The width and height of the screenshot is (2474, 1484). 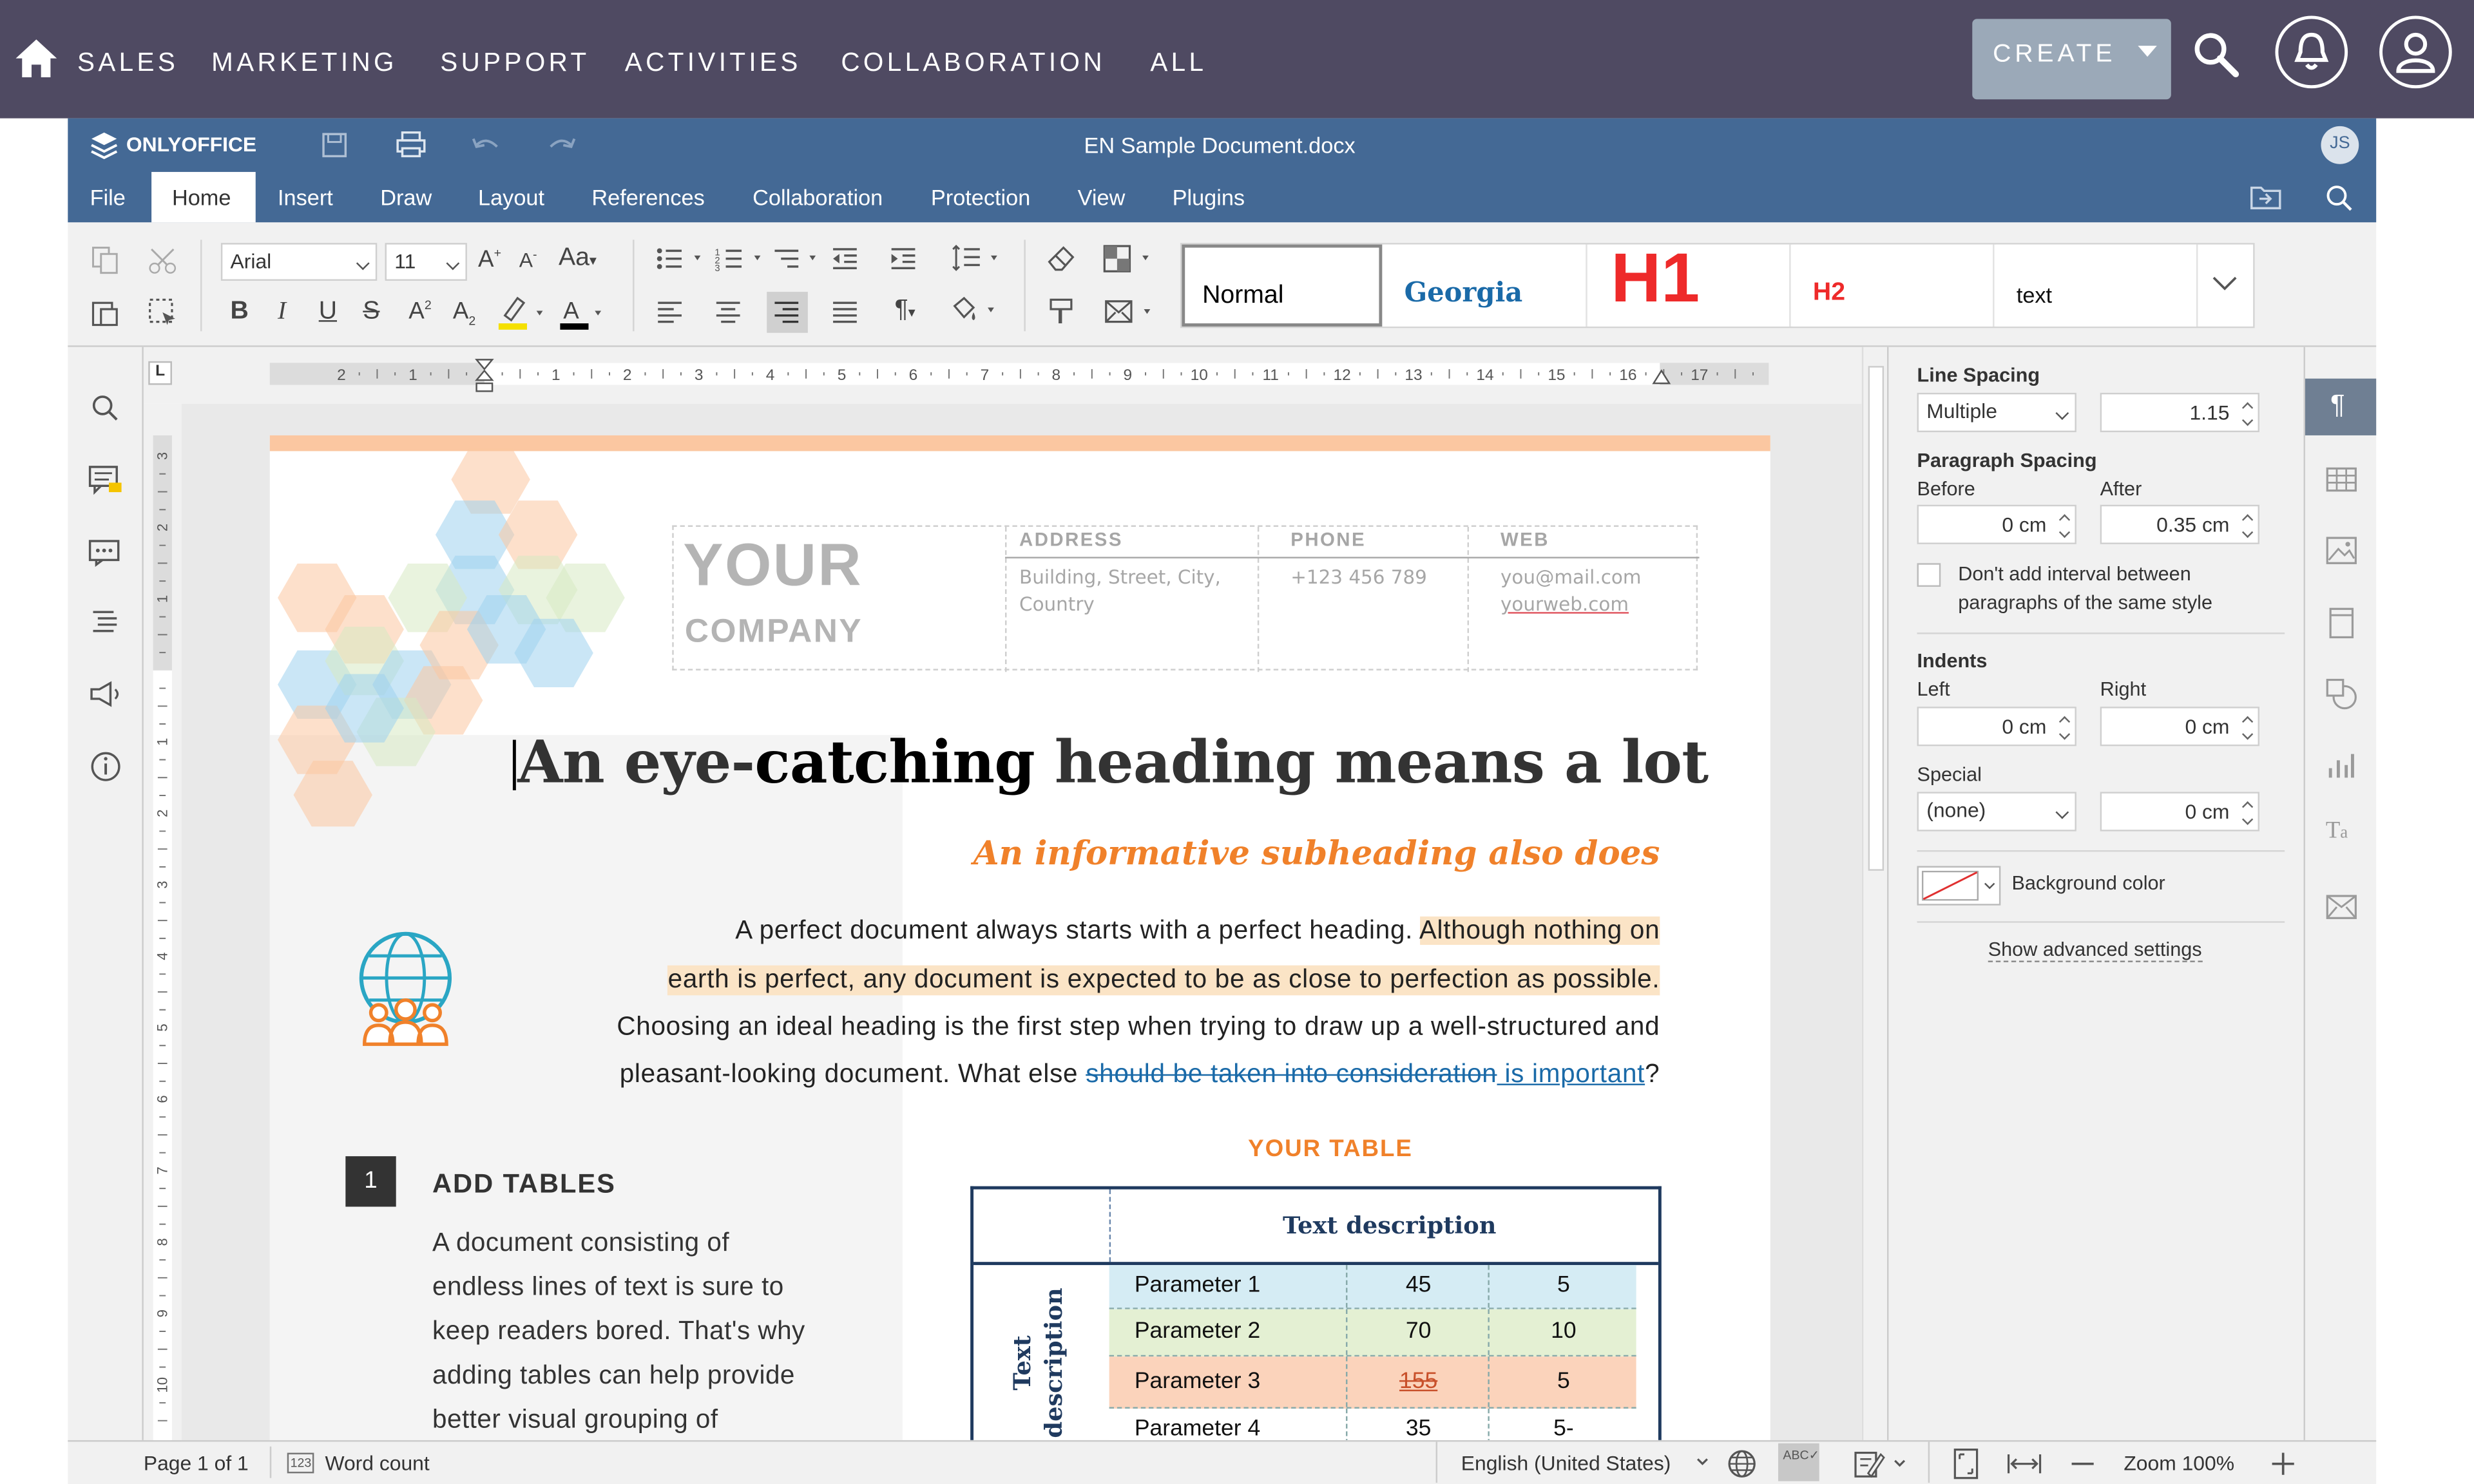 What do you see at coordinates (127, 64) in the screenshot?
I see `nav-sales: SALES` at bounding box center [127, 64].